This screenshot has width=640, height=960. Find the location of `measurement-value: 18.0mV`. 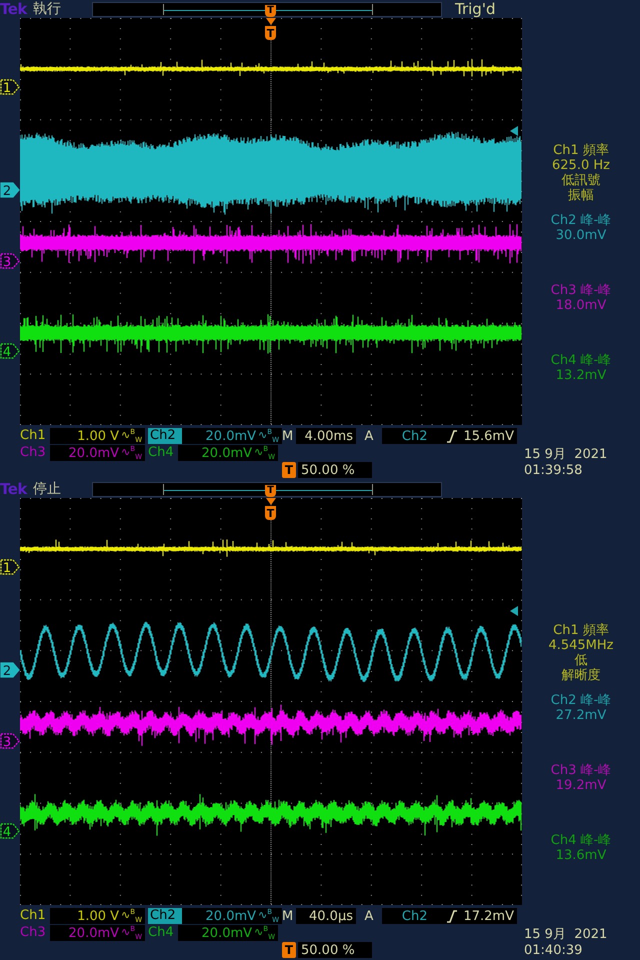

measurement-value: 18.0mV is located at coordinates (581, 305).